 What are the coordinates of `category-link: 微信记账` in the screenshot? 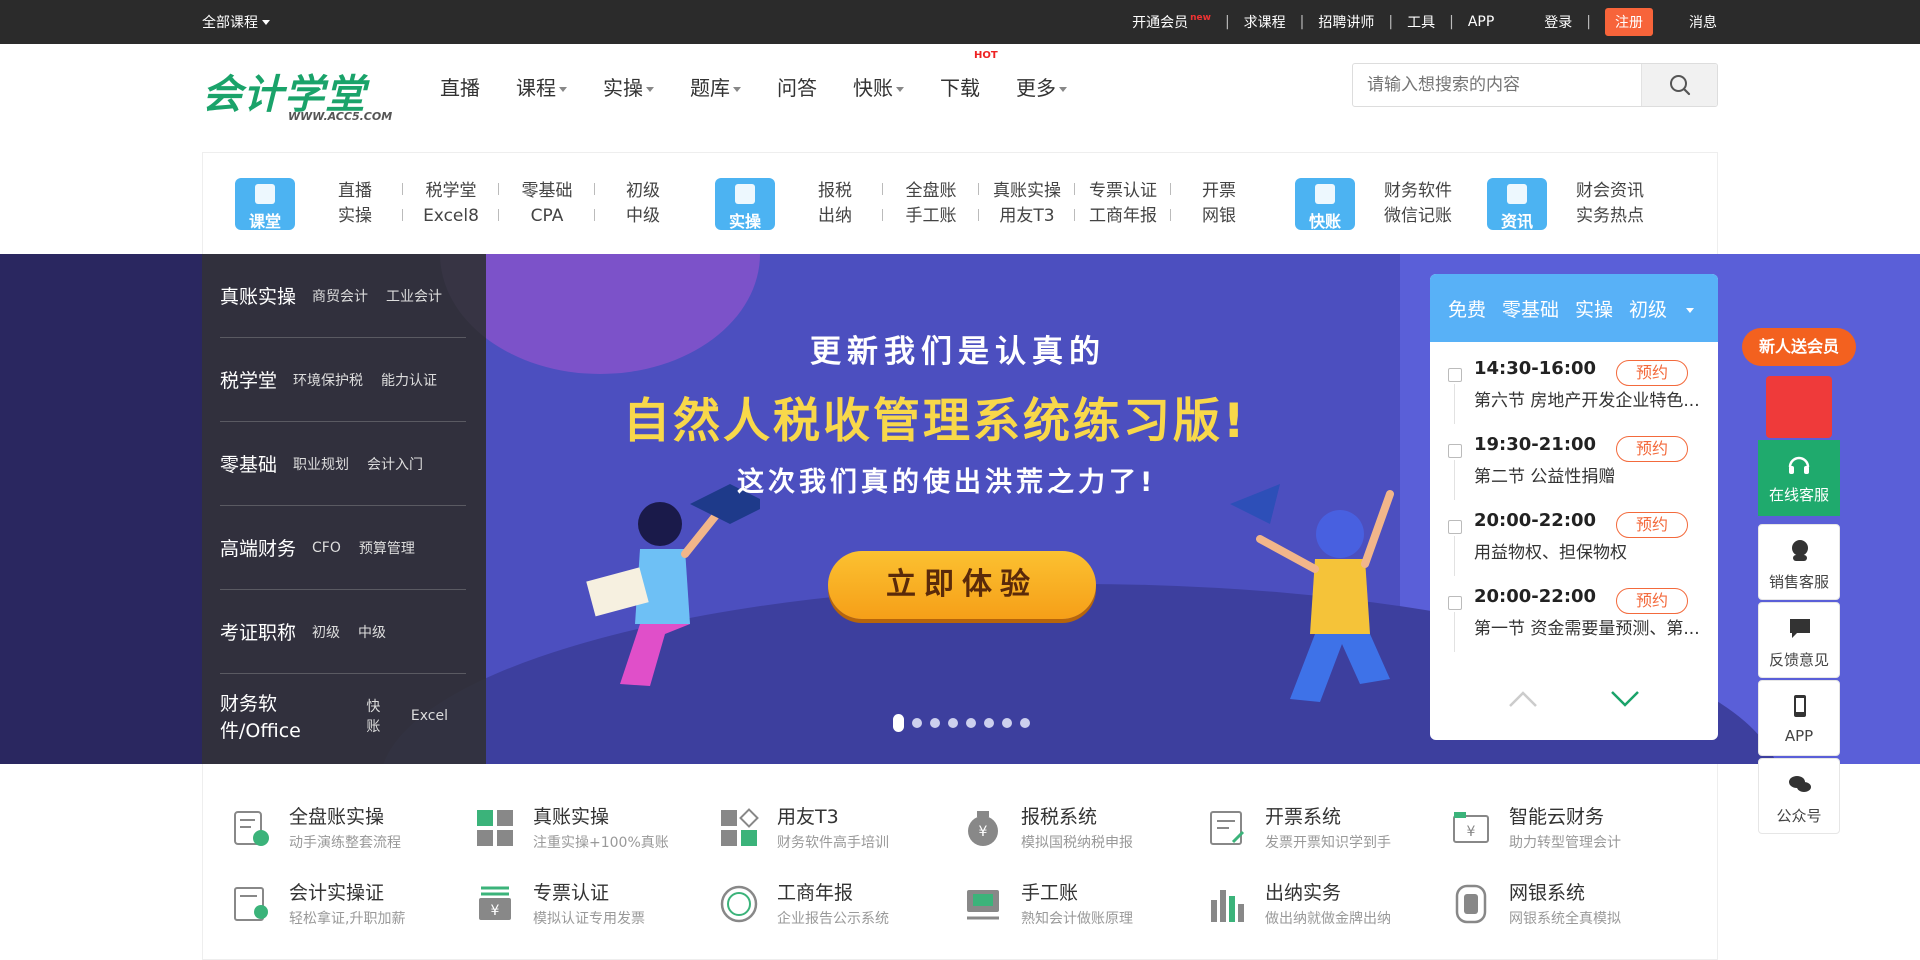 It's located at (1418, 216).